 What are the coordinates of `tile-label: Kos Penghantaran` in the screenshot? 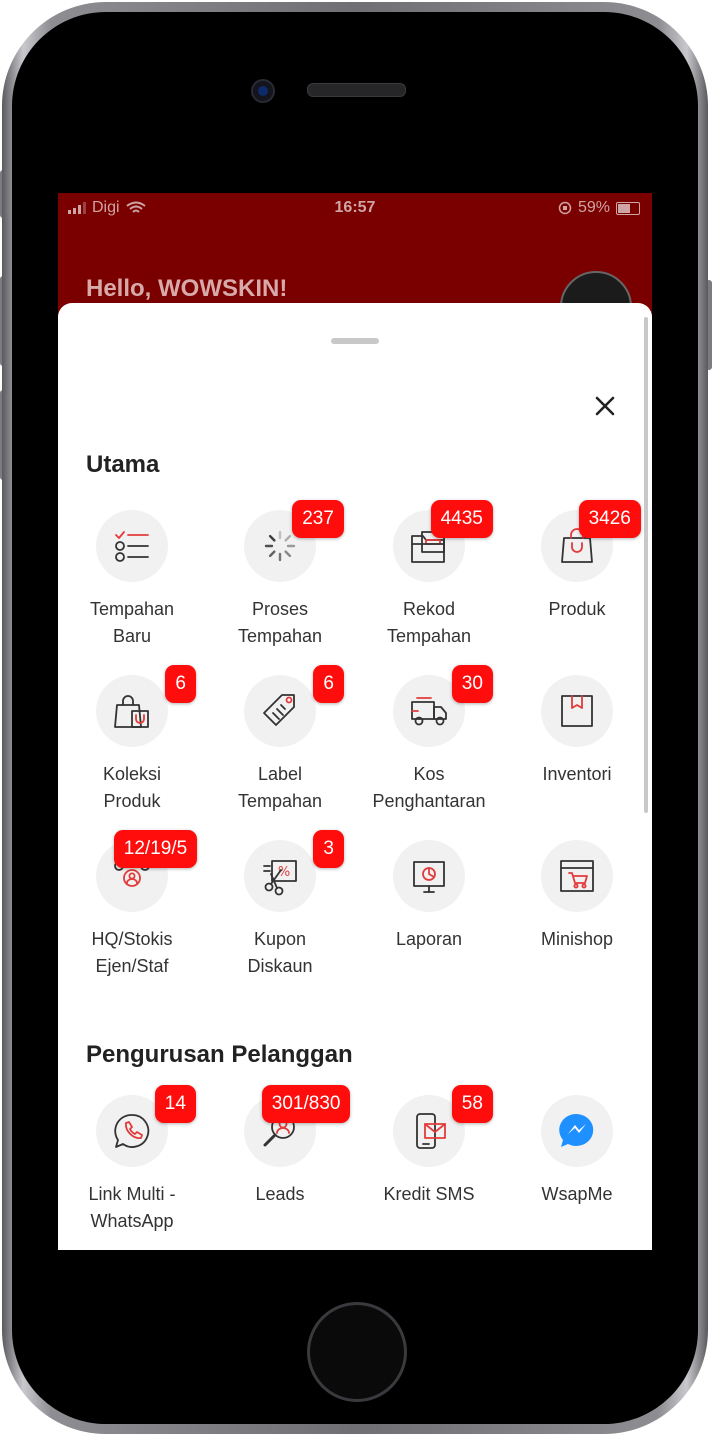 It's located at (429, 787).